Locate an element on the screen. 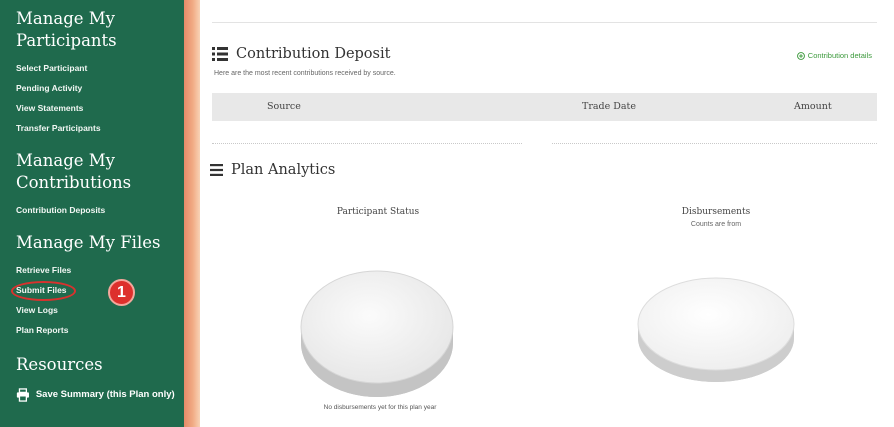 The height and width of the screenshot is (427, 894). step-marker-badge: 1 is located at coordinates (121, 292).